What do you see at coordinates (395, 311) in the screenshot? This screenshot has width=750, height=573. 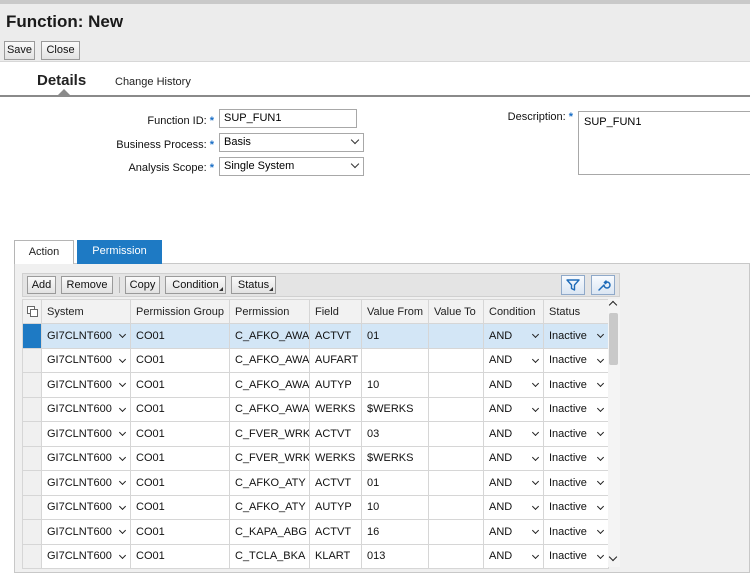 I see `column-header-value-from: Value From` at bounding box center [395, 311].